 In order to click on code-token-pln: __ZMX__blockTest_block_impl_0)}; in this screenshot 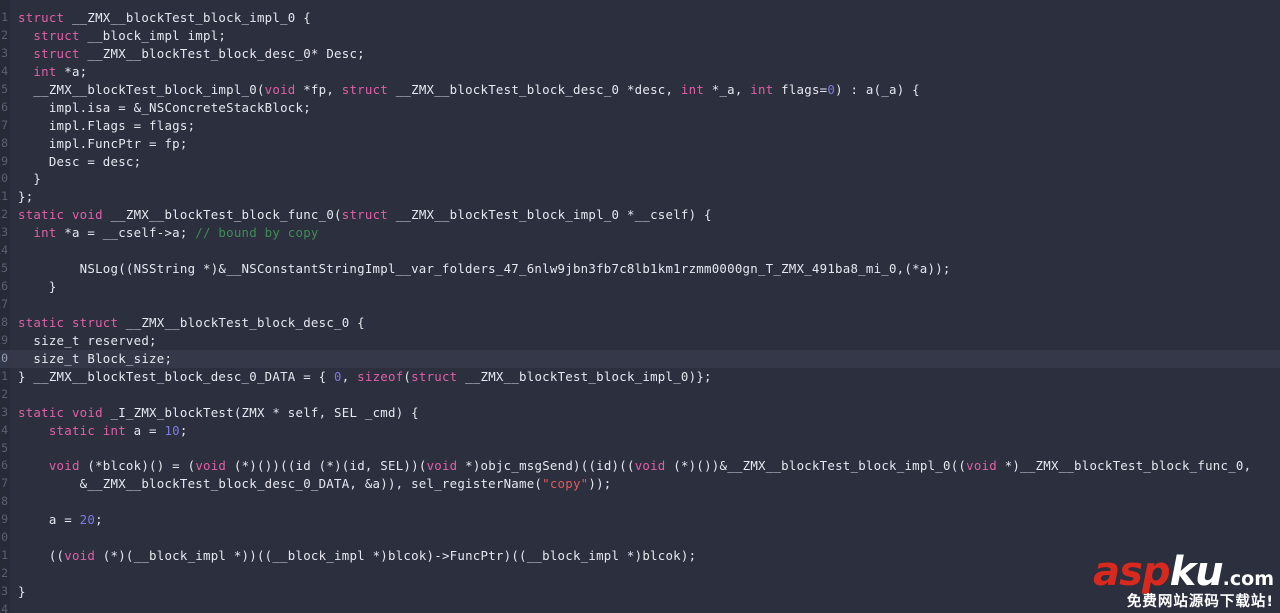, I will do `click(584, 376)`.